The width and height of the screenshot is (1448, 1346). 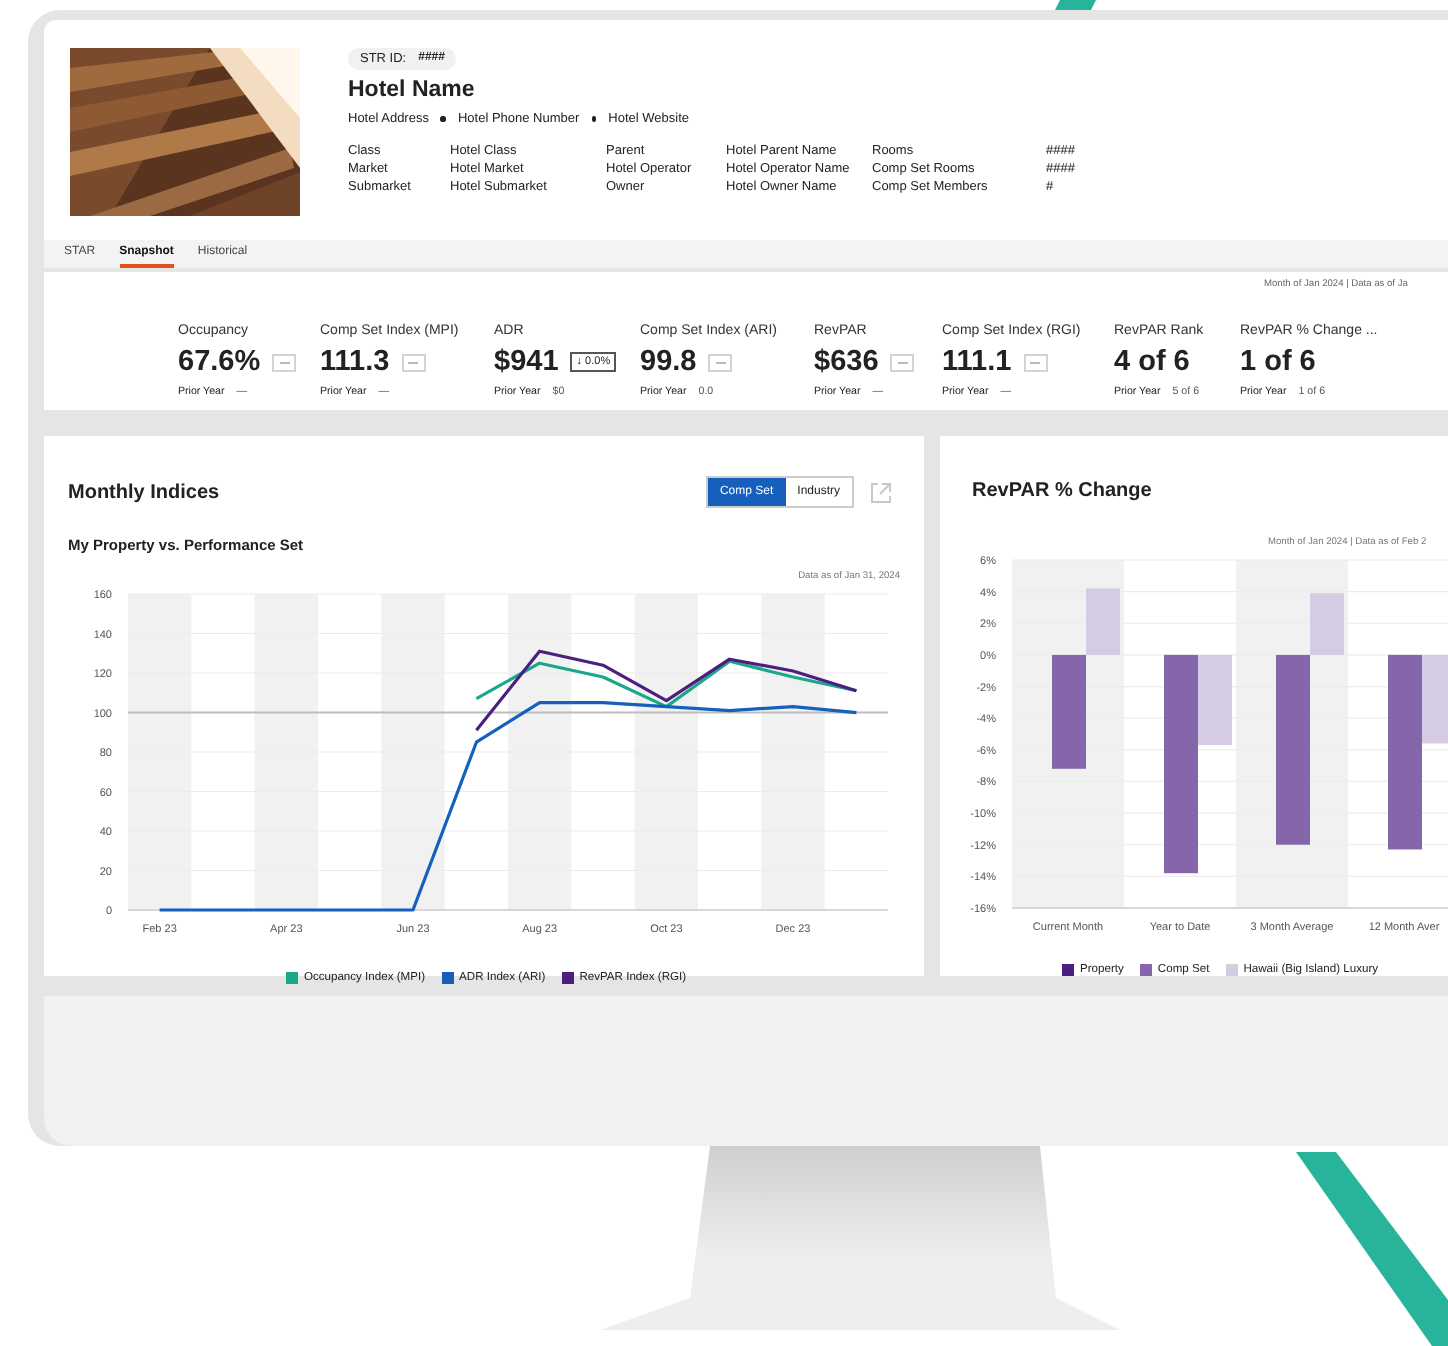 What do you see at coordinates (881, 492) in the screenshot?
I see `external-link-icon` at bounding box center [881, 492].